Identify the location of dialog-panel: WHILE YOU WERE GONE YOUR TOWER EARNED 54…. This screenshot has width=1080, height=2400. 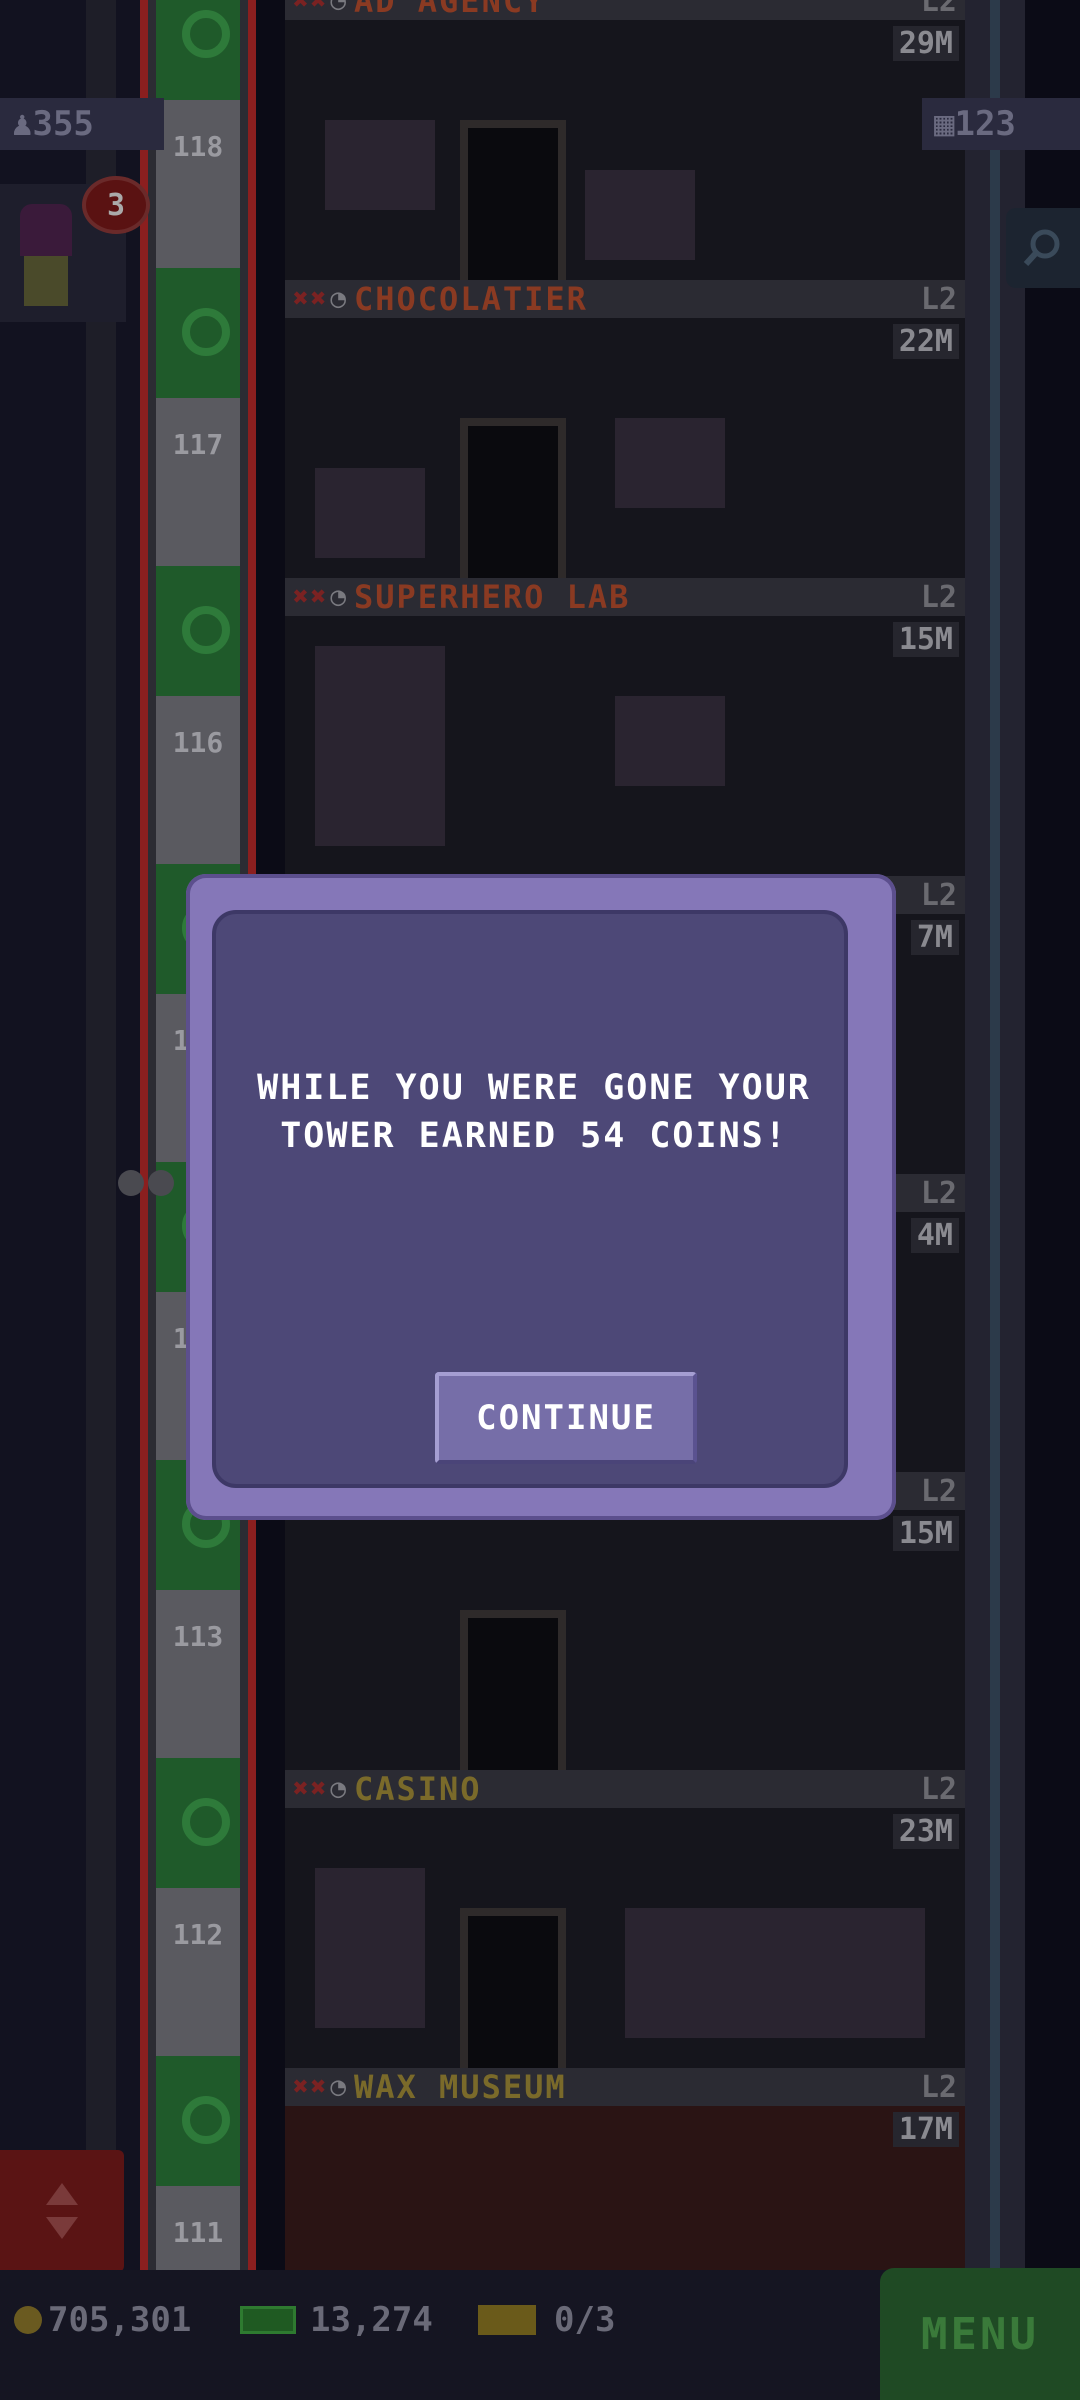
(530, 1199).